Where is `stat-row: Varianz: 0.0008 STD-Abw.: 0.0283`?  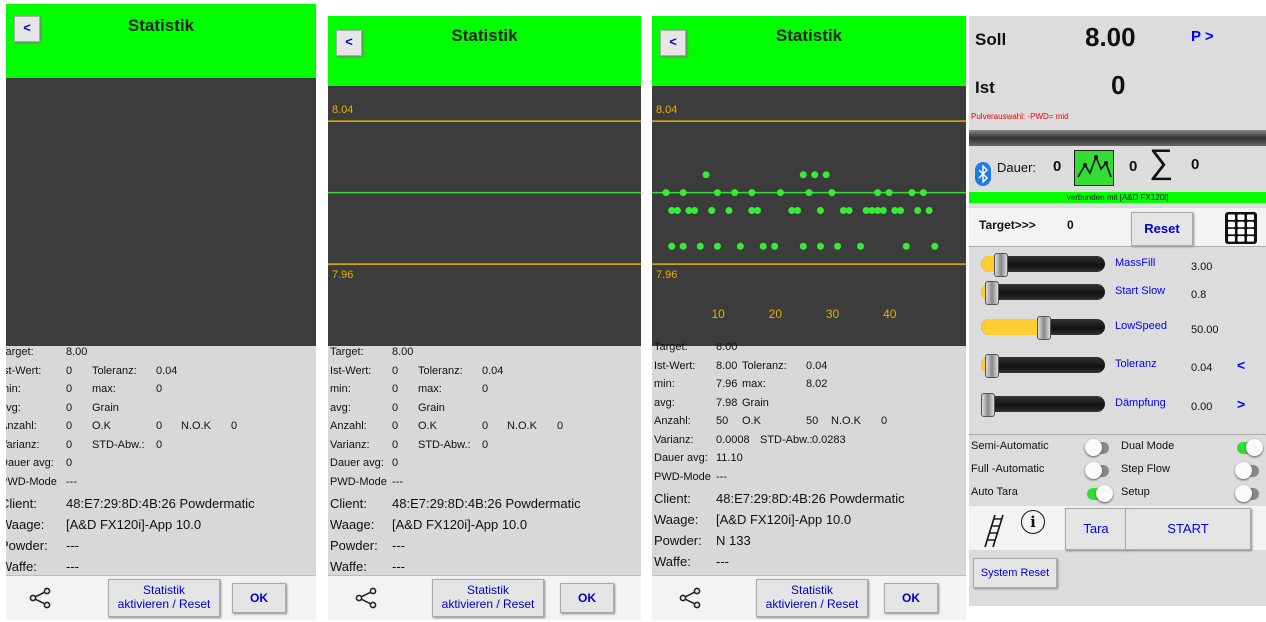
stat-row: Varianz: 0.0008 STD-Abw.: 0.0283 is located at coordinates (809, 443).